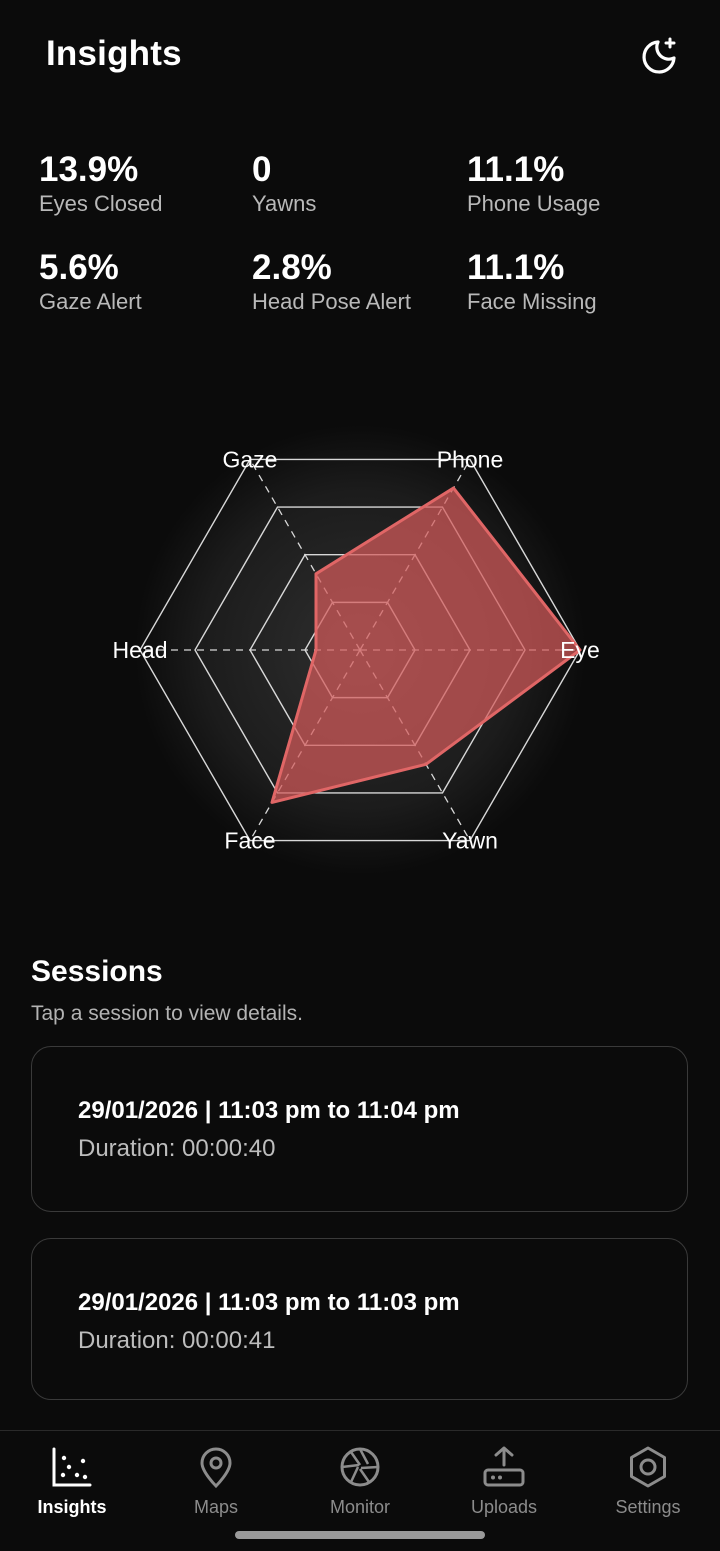  I want to click on nav-uploads: Uploads, so click(504, 1481).